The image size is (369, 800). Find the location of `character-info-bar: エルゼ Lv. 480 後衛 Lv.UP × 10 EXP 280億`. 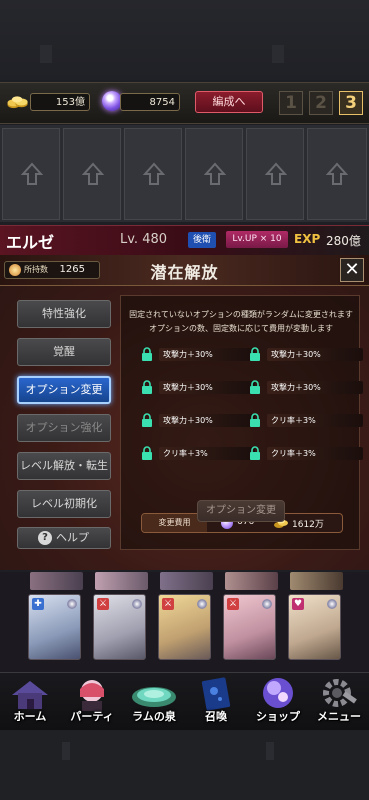

character-info-bar: エルゼ Lv. 480 後衛 Lv.UP × 10 EXP 280億 is located at coordinates (184, 240).